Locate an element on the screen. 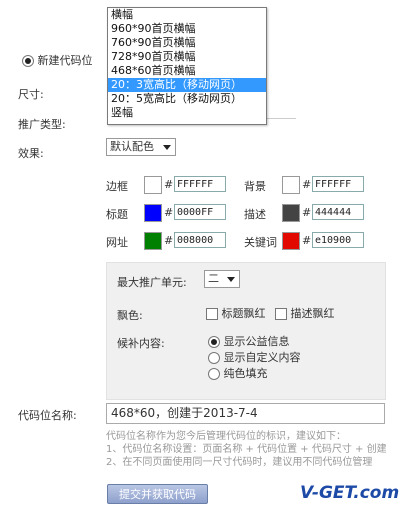 The height and width of the screenshot is (509, 400). fill-option-label: 显示自定义内容 is located at coordinates (262, 357).